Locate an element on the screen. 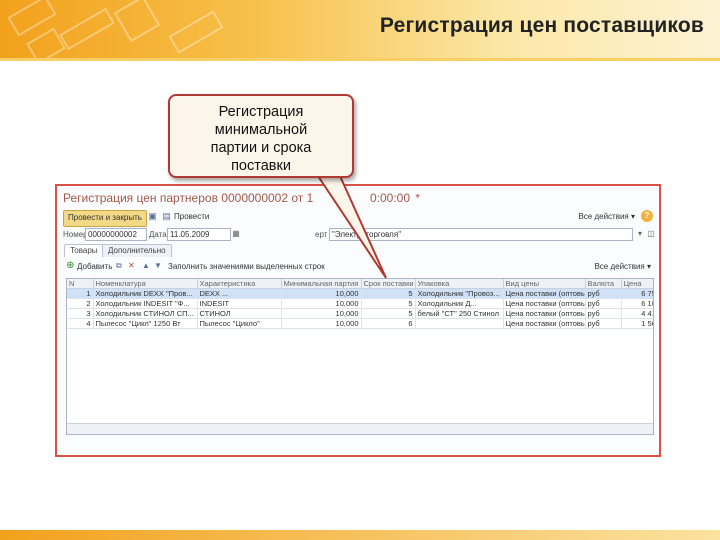  cell-n: 3 is located at coordinates (80, 313).